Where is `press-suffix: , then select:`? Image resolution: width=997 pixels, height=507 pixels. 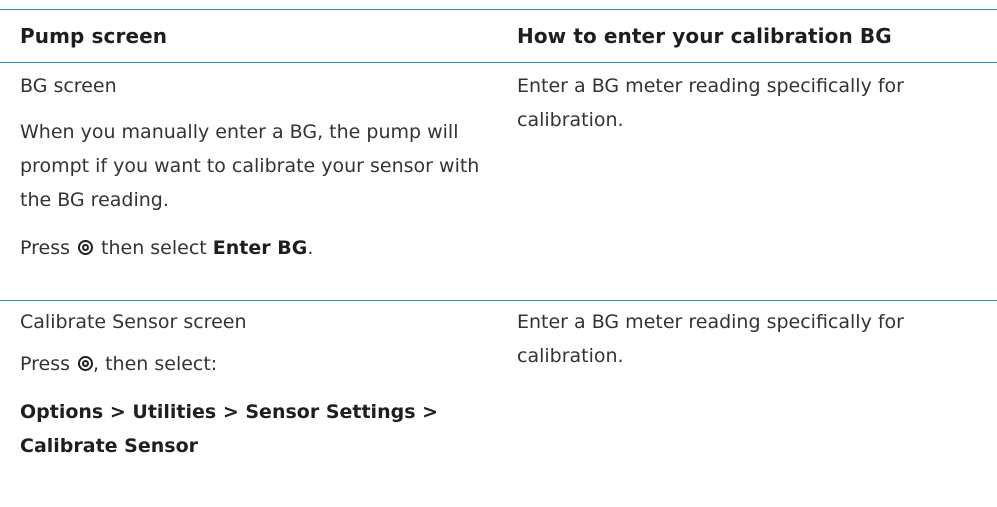
press-suffix: , then select: is located at coordinates (155, 364).